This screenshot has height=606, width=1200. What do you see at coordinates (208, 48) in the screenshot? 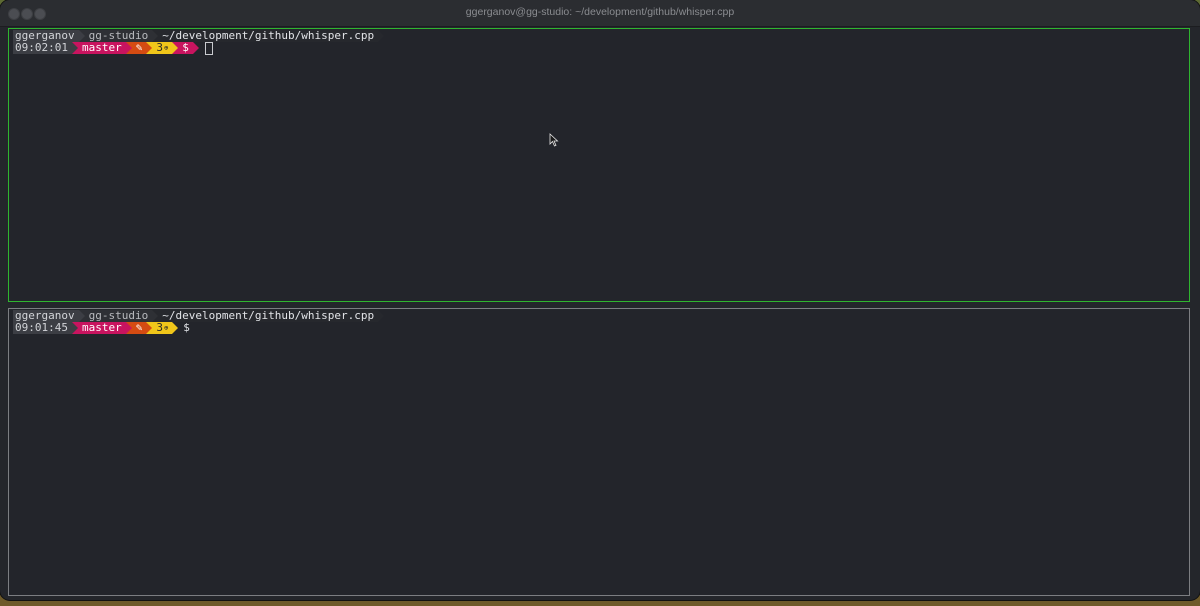
I see `text-cursor` at bounding box center [208, 48].